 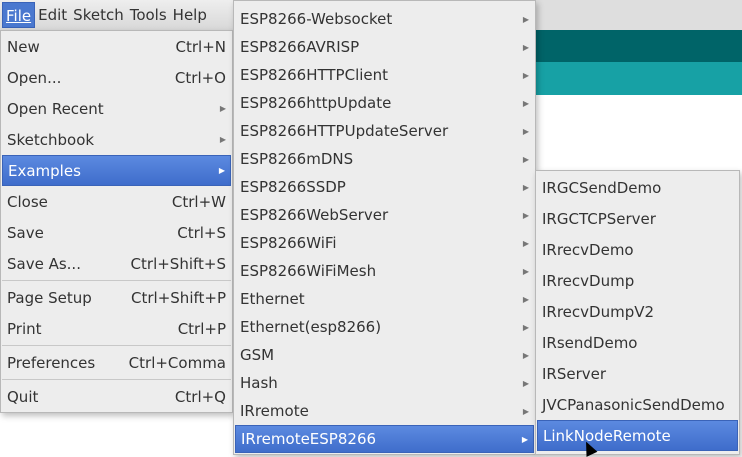 What do you see at coordinates (384, 187) in the screenshot?
I see `menu-item-esp8266ssdp: ESP8266SSDP ▶` at bounding box center [384, 187].